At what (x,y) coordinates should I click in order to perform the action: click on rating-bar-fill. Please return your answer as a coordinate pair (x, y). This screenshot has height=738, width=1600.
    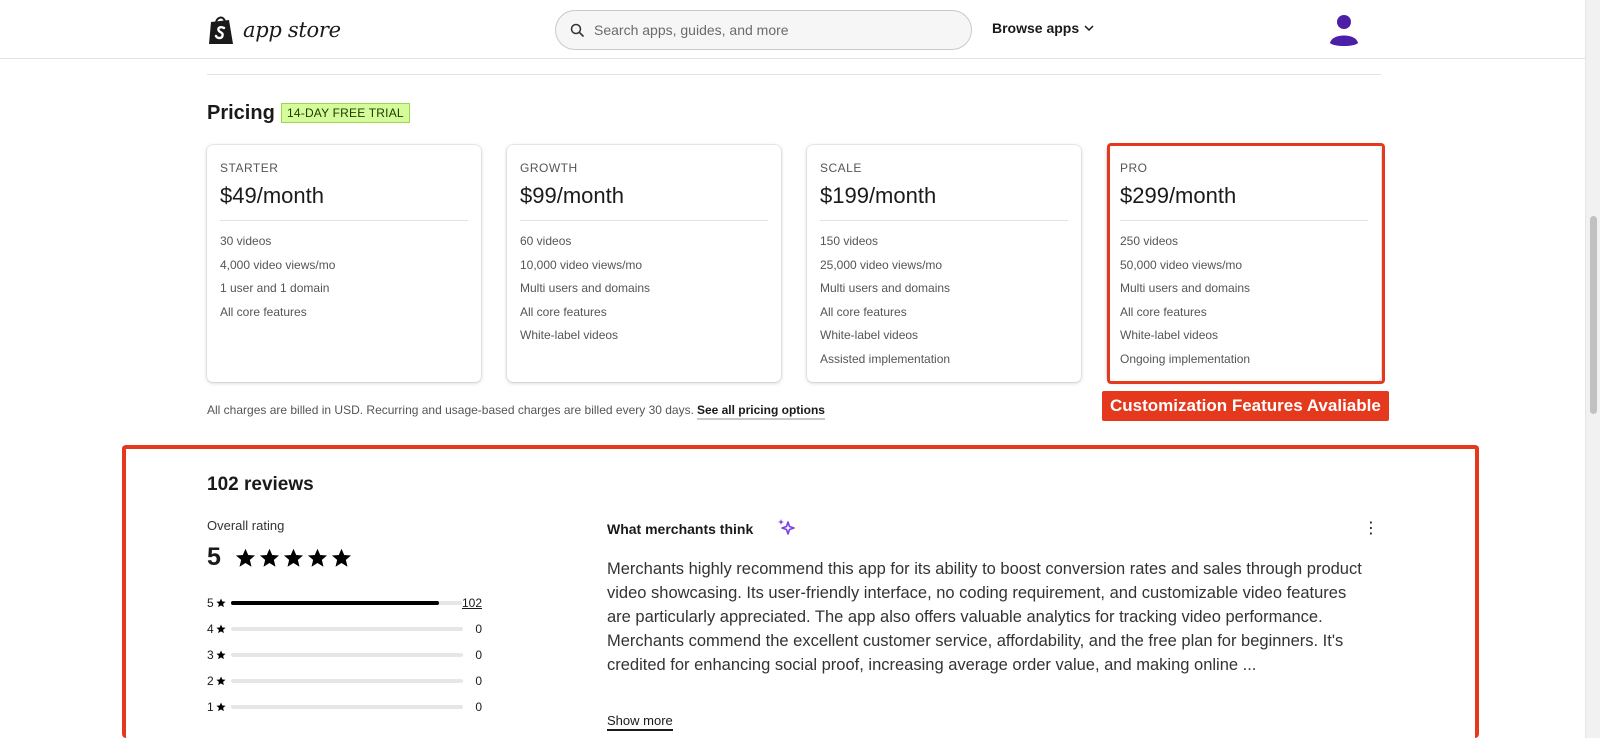
    Looking at the image, I should click on (334, 603).